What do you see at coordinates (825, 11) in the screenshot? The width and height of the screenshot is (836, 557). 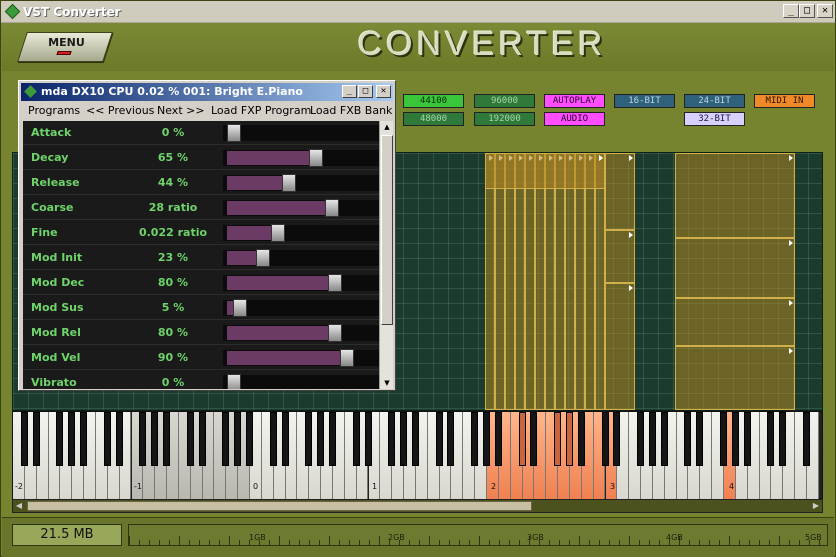 I see `close-button: ✕` at bounding box center [825, 11].